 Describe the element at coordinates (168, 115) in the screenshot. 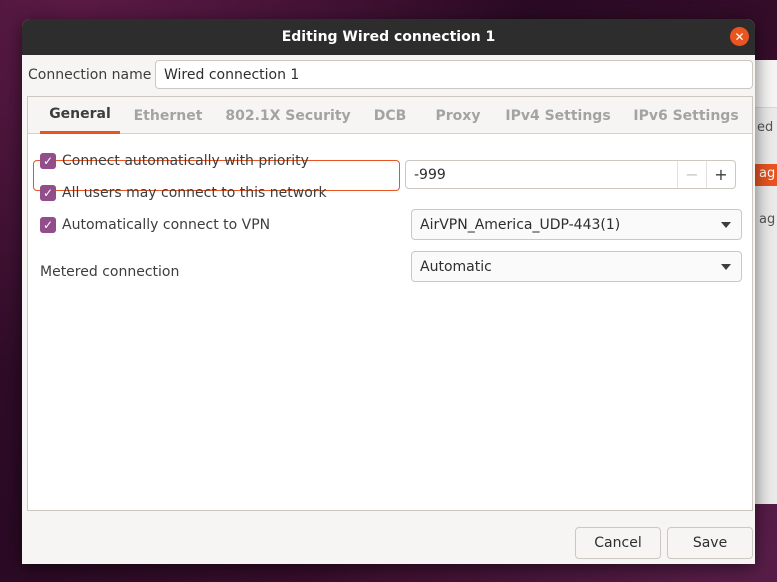

I see `tab-ethernet: Ethernet` at that location.